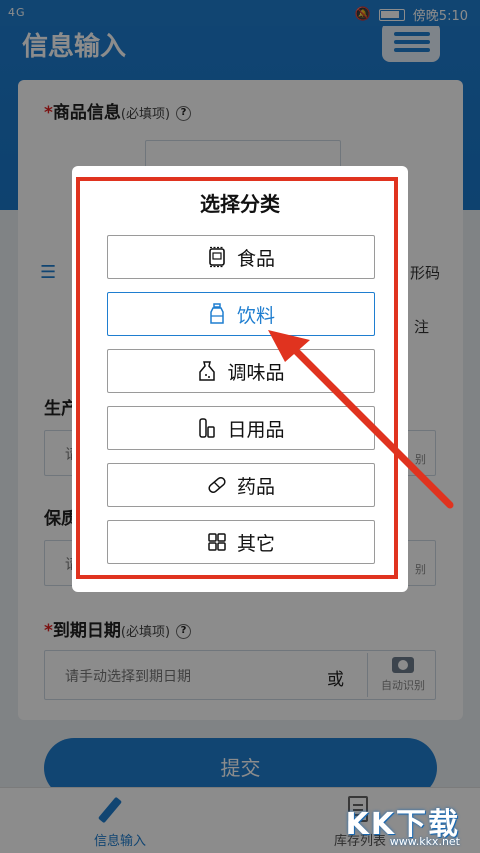 Image resolution: width=480 pixels, height=853 pixels. Describe the element at coordinates (217, 313) in the screenshot. I see `bottle-icon` at that location.